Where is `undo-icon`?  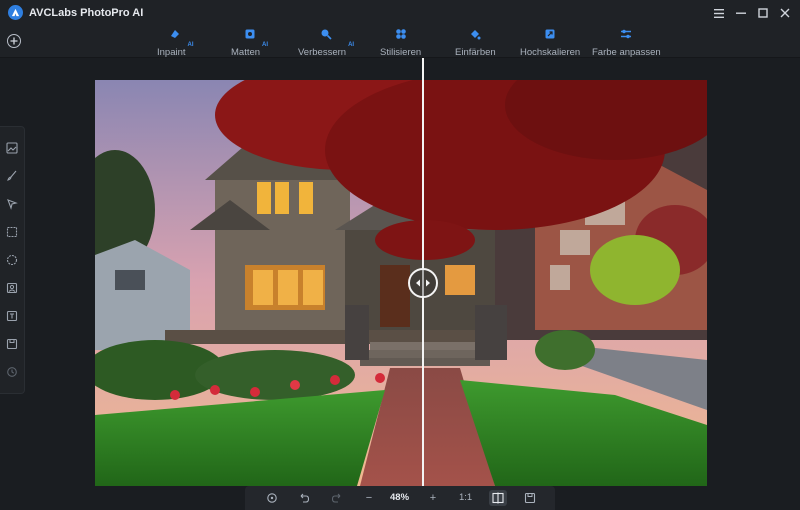 undo-icon is located at coordinates (304, 498).